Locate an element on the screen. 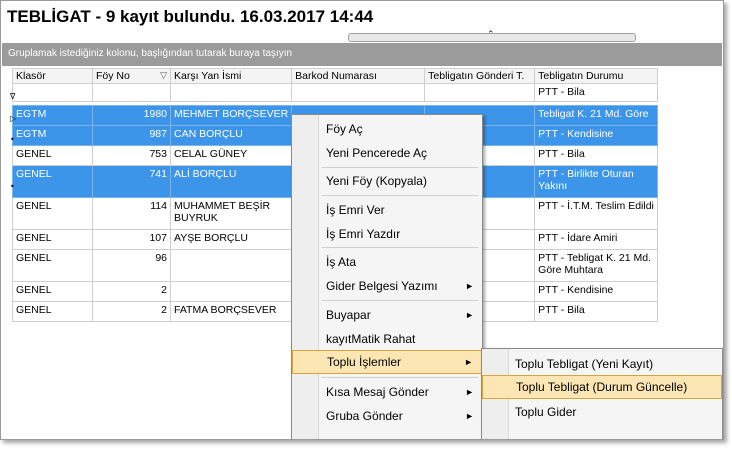 The height and width of the screenshot is (453, 732). cell-foy: 107 is located at coordinates (131, 239).